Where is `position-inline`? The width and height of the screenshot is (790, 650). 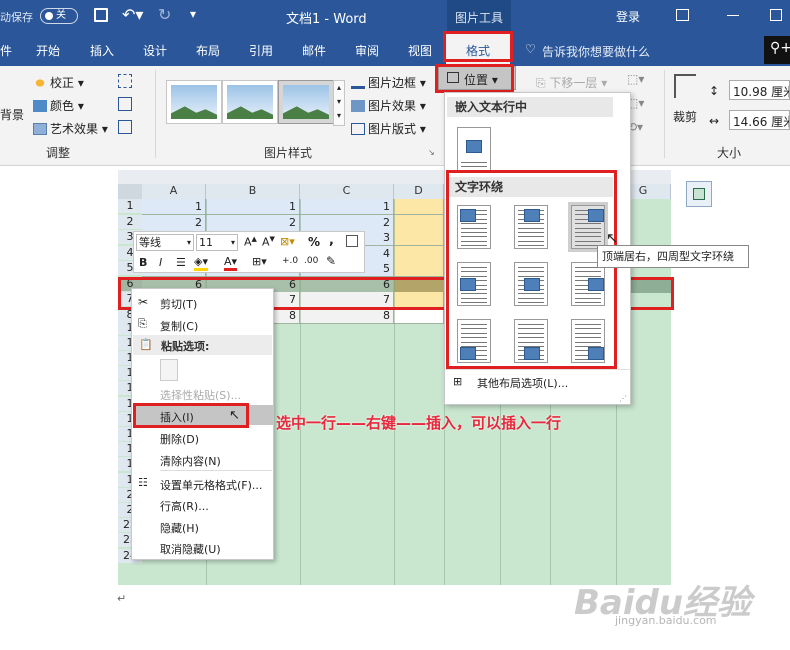 position-inline is located at coordinates (474, 149).